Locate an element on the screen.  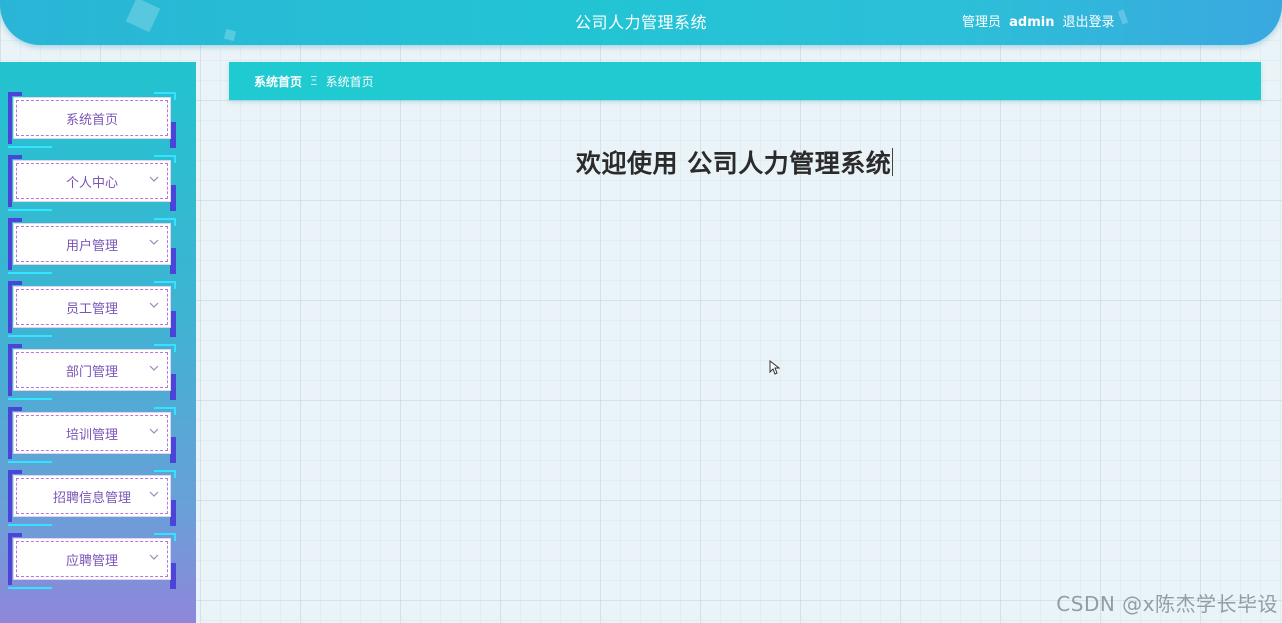
sidebar-item-label: 培训管理 is located at coordinates (91, 435).